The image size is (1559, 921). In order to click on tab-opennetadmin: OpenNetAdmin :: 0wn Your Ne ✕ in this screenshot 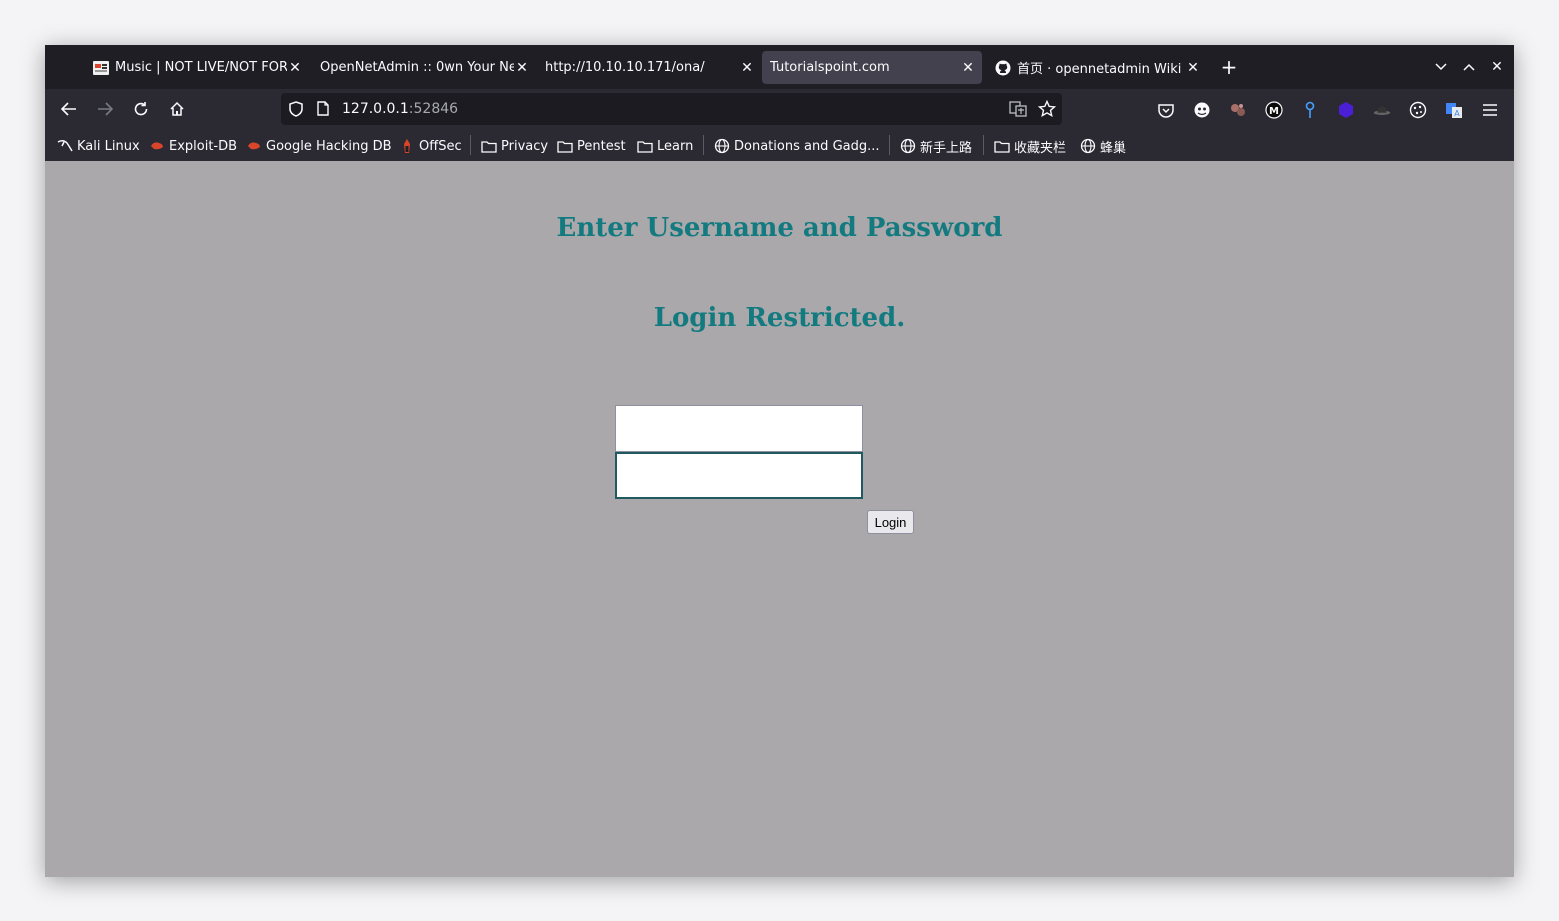, I will do `click(425, 67)`.